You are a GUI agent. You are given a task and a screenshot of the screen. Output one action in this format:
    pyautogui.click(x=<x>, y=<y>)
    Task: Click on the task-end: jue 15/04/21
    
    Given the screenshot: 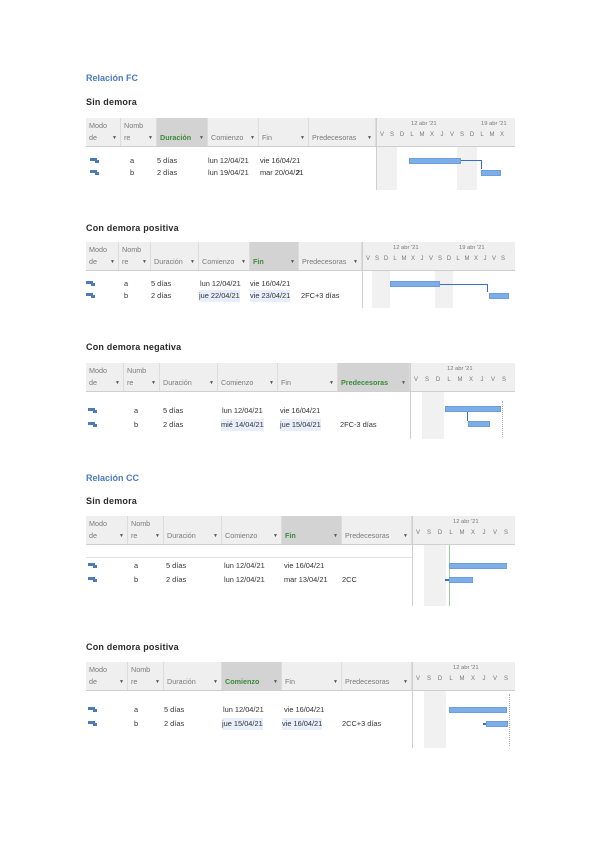 What is the action you would take?
    pyautogui.click(x=300, y=425)
    